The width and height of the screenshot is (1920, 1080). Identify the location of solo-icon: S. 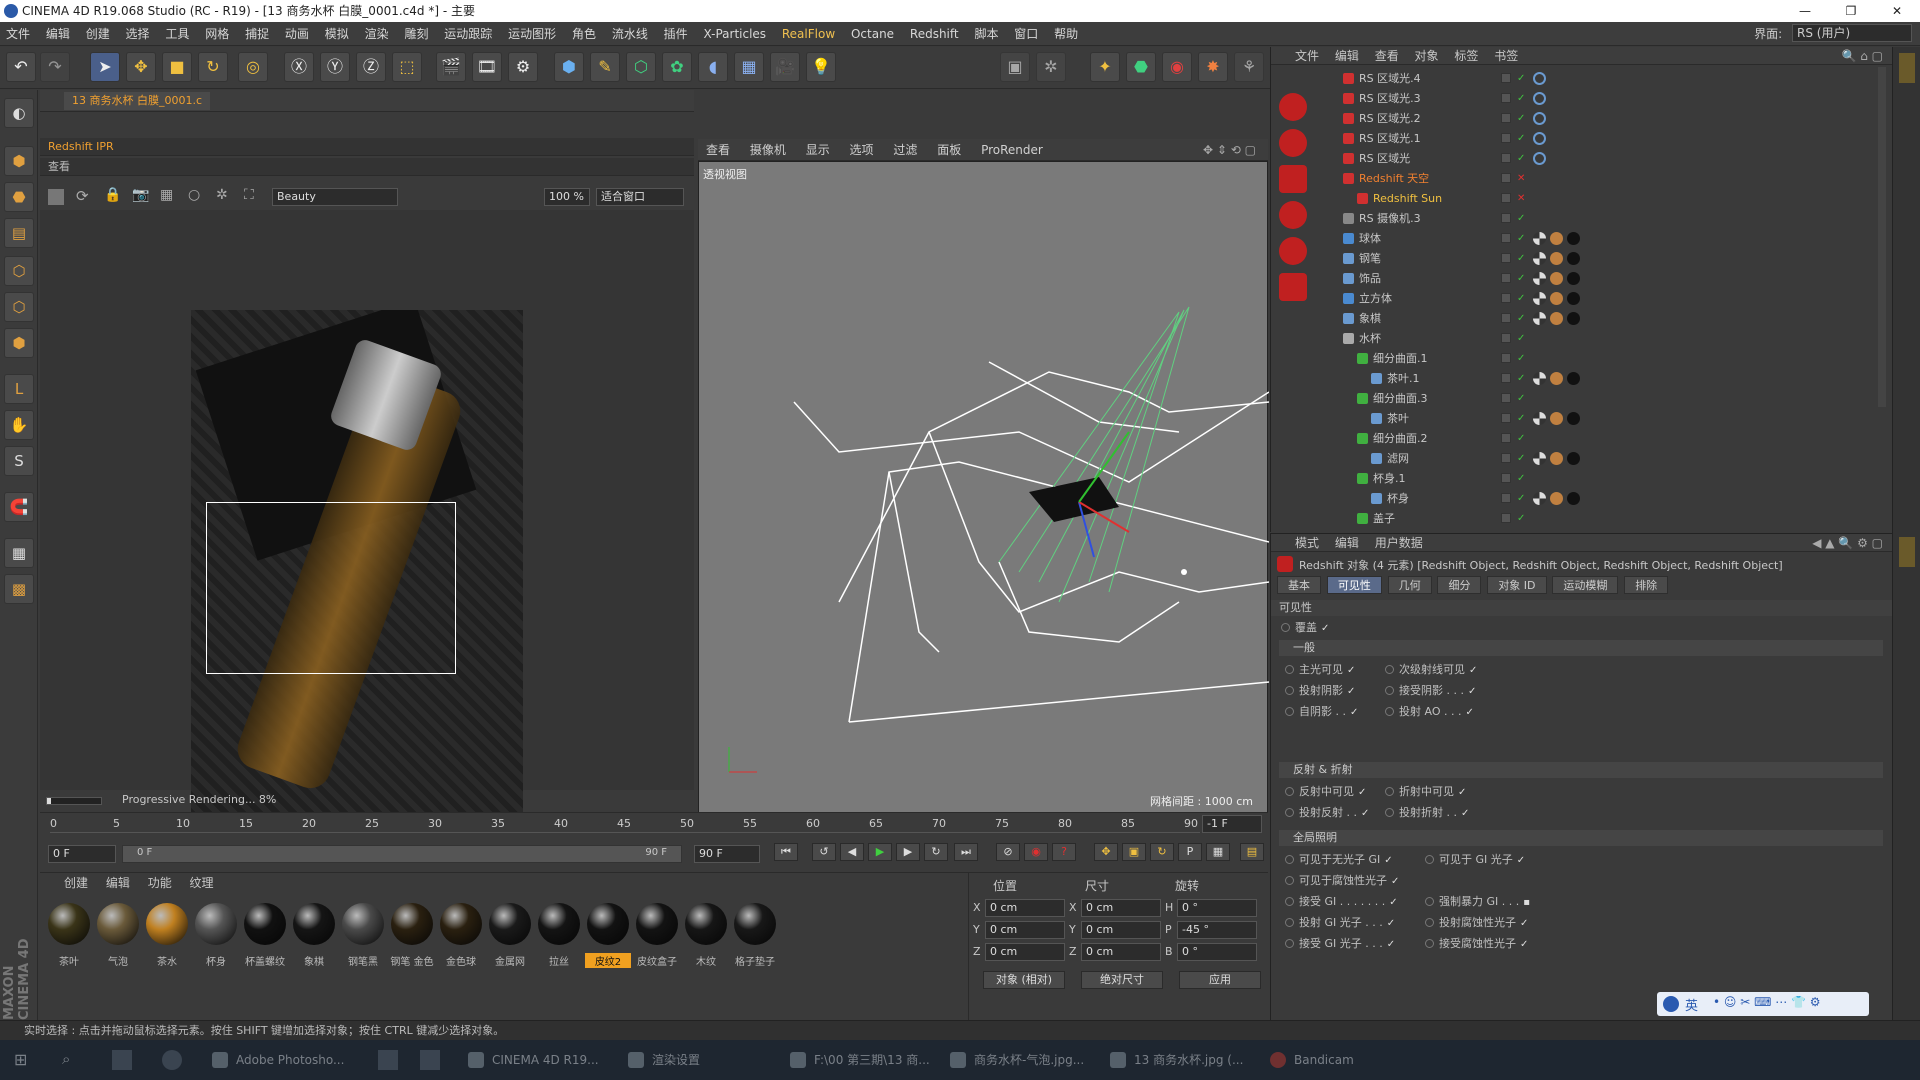
(19, 461).